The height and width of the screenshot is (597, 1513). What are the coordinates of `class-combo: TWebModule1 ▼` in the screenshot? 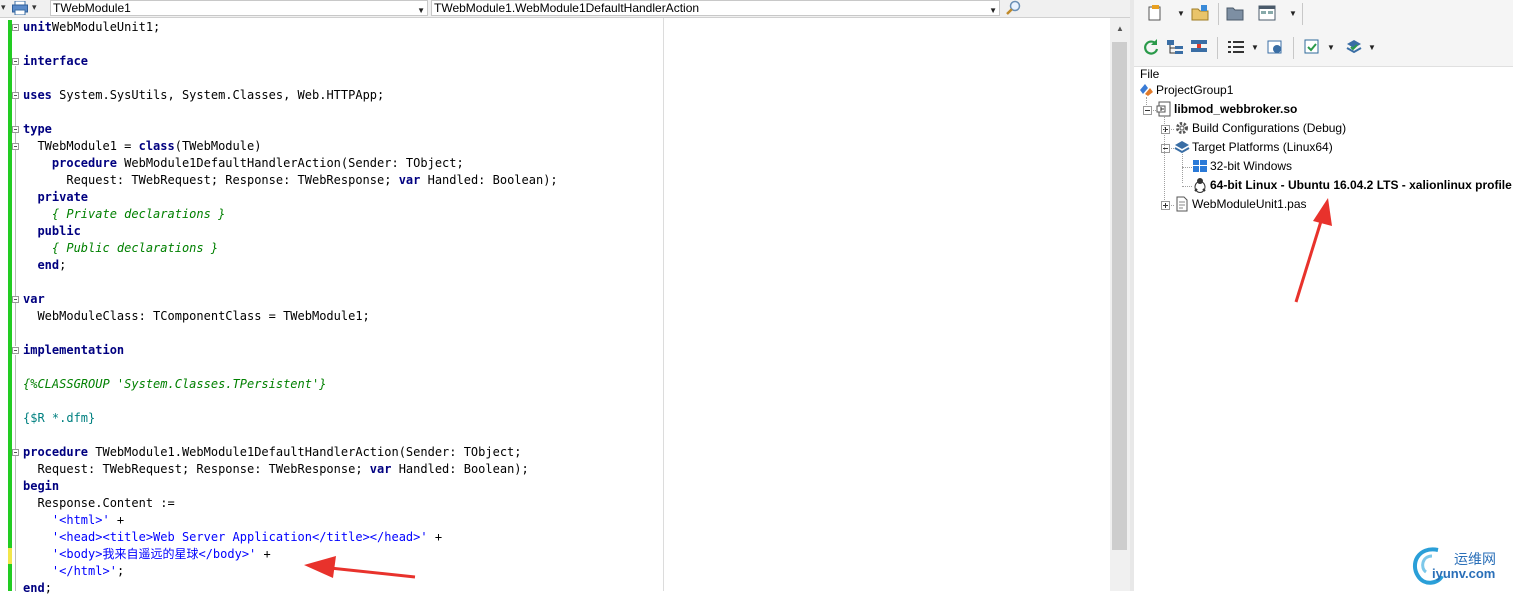 It's located at (239, 8).